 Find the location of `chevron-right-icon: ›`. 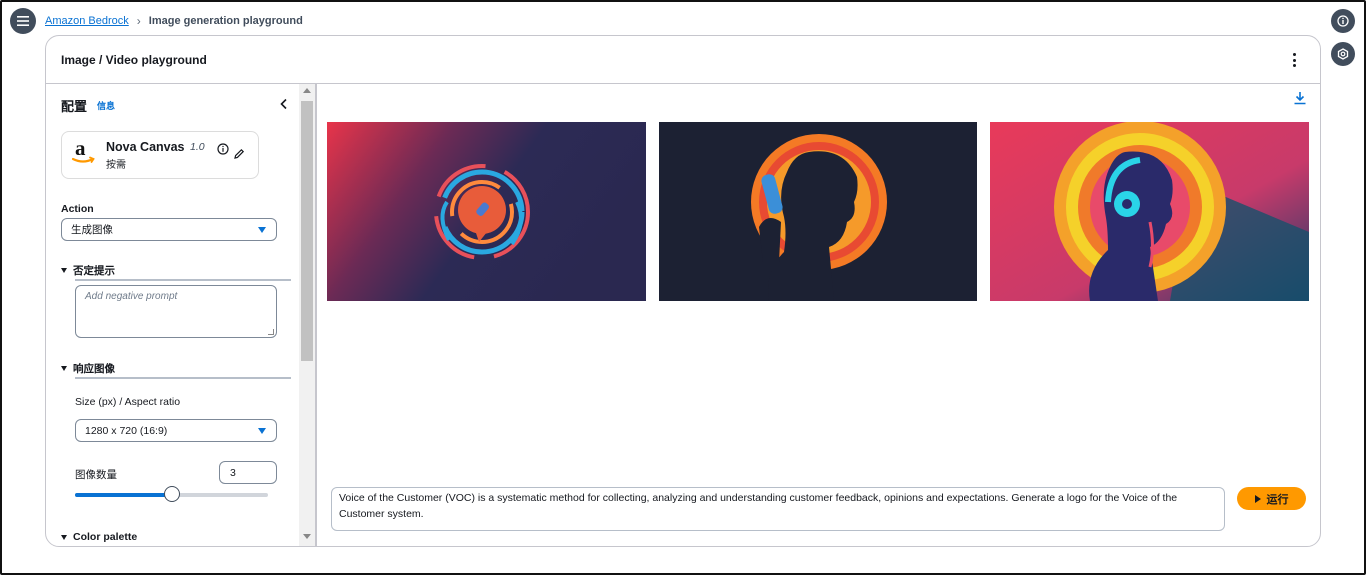

chevron-right-icon: › is located at coordinates (138, 21).